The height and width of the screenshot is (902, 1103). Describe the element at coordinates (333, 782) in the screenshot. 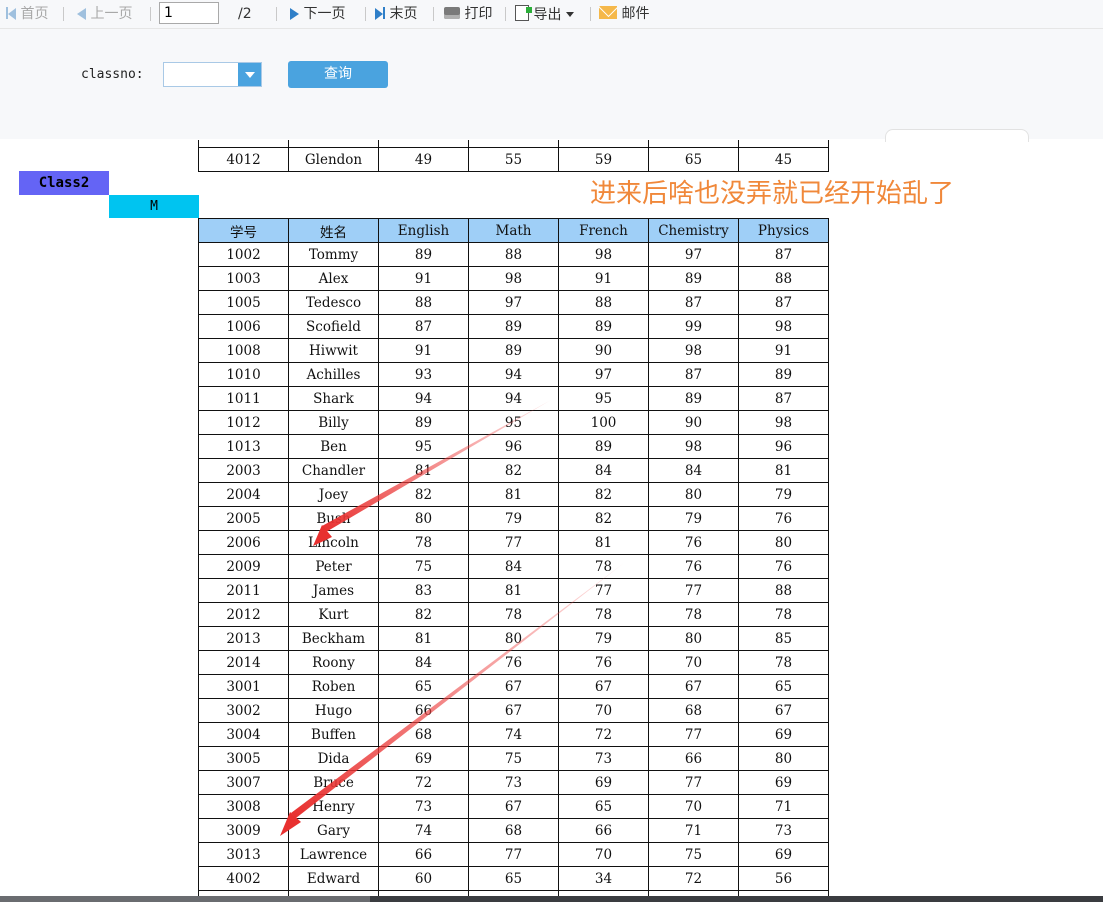

I see `table-cell: Bruce` at that location.